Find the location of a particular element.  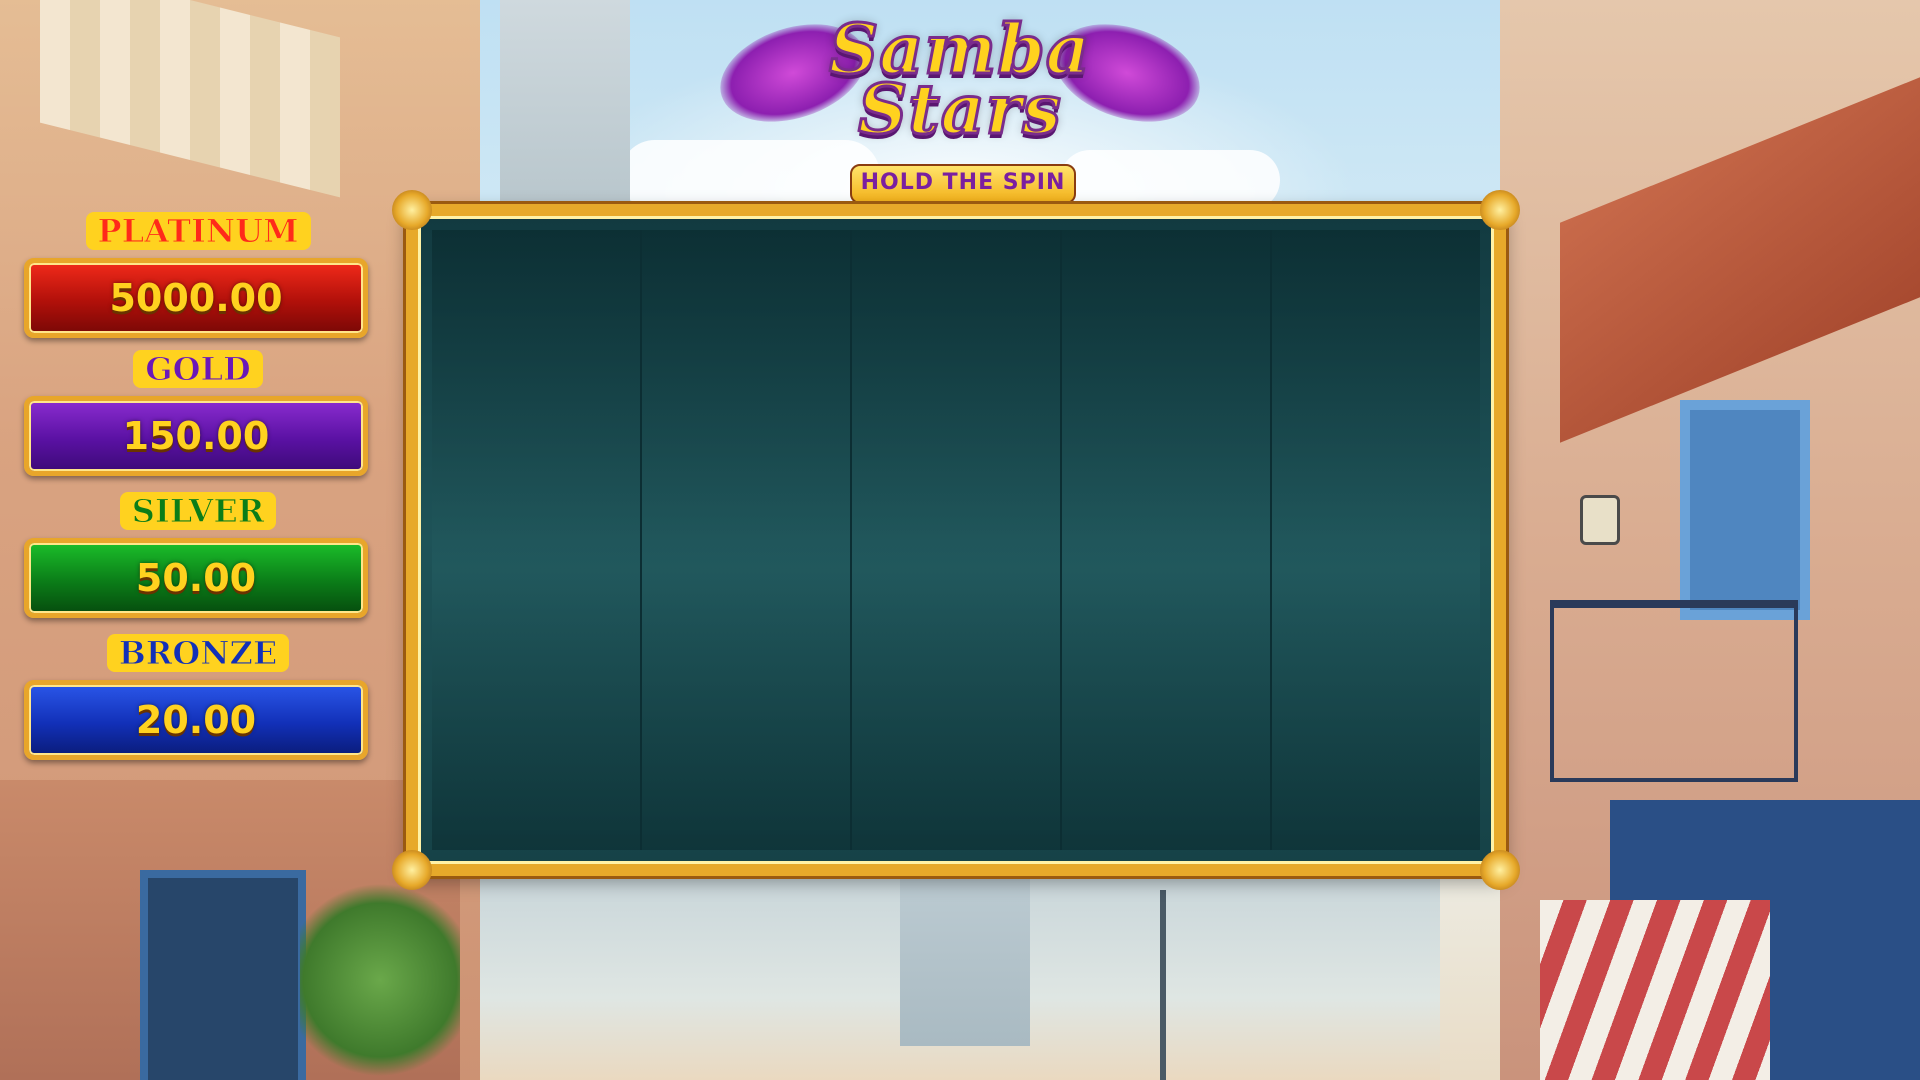

jackpot-value: 5000.00 is located at coordinates (196, 298).